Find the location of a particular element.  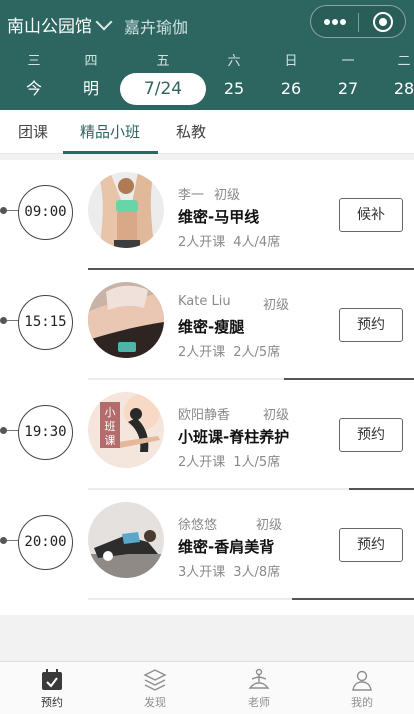

class-name: 维密-香肩美背 is located at coordinates (226, 547).